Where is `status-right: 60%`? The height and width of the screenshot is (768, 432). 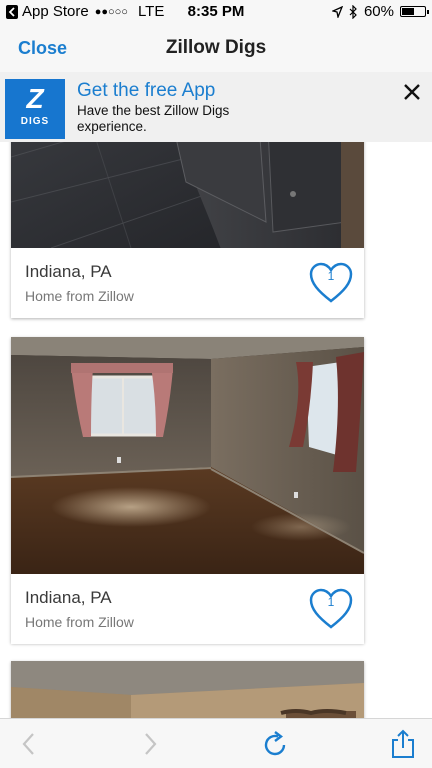 status-right: 60% is located at coordinates (380, 11).